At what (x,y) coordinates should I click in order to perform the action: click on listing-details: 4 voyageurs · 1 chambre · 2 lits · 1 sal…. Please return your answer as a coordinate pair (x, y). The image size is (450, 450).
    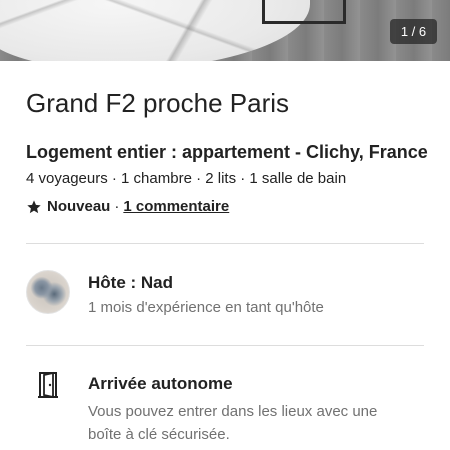
    Looking at the image, I should click on (186, 178).